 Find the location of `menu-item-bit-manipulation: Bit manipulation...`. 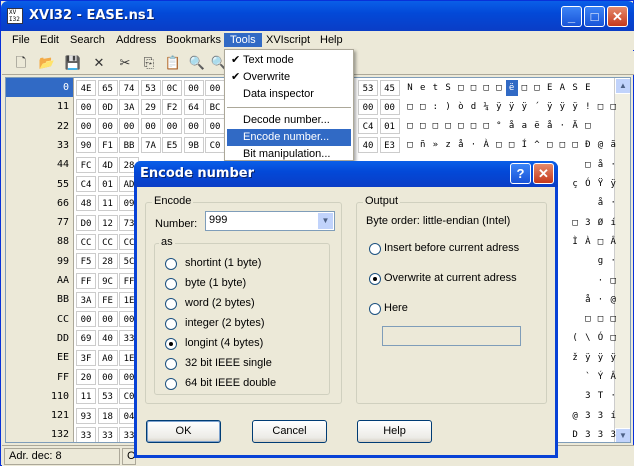

menu-item-bit-manipulation: Bit manipulation... is located at coordinates (289, 153).